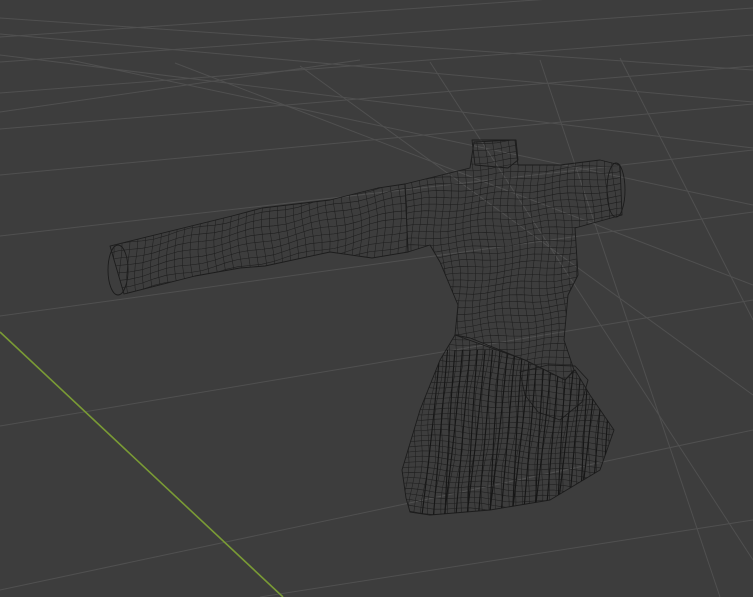  I want to click on right-cuff, so click(616, 190).